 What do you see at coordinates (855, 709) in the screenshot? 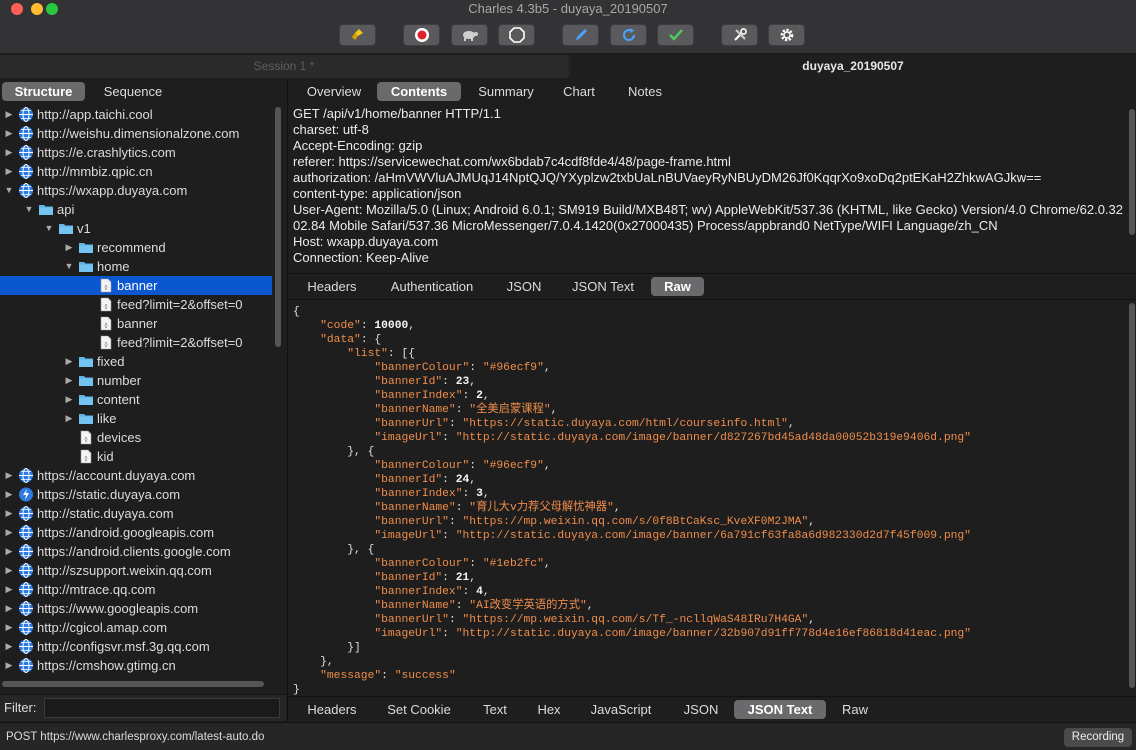
I see `tab-response-raw: Raw` at bounding box center [855, 709].